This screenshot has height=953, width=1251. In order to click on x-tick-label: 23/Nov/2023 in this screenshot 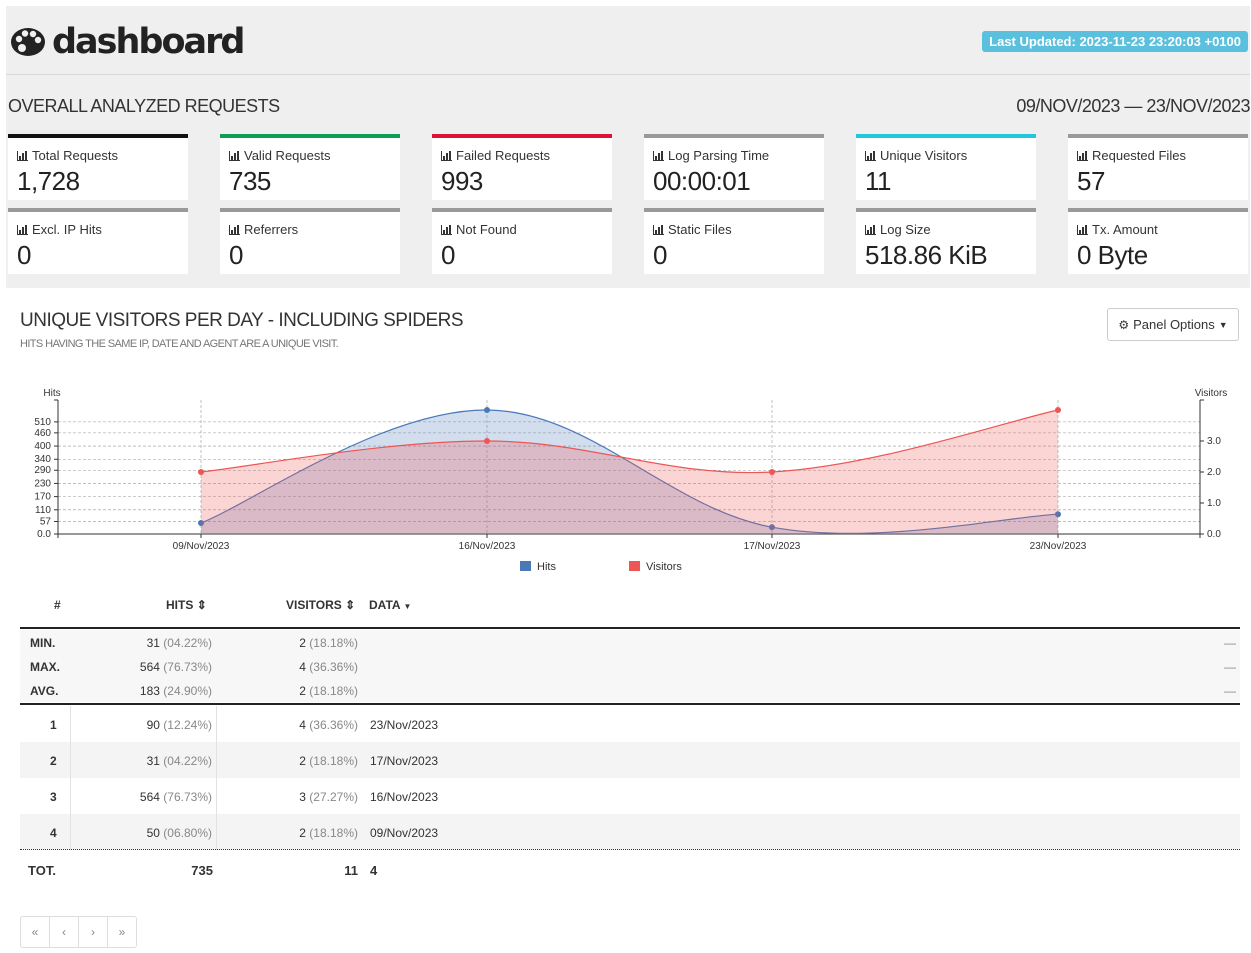, I will do `click(1058, 546)`.